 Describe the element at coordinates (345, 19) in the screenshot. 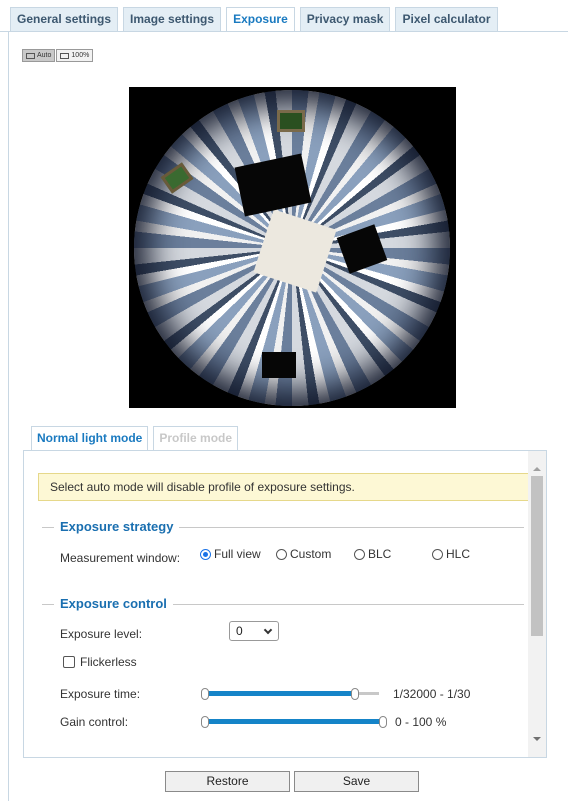

I see `tab-privacy-mask: Privacy mask` at that location.